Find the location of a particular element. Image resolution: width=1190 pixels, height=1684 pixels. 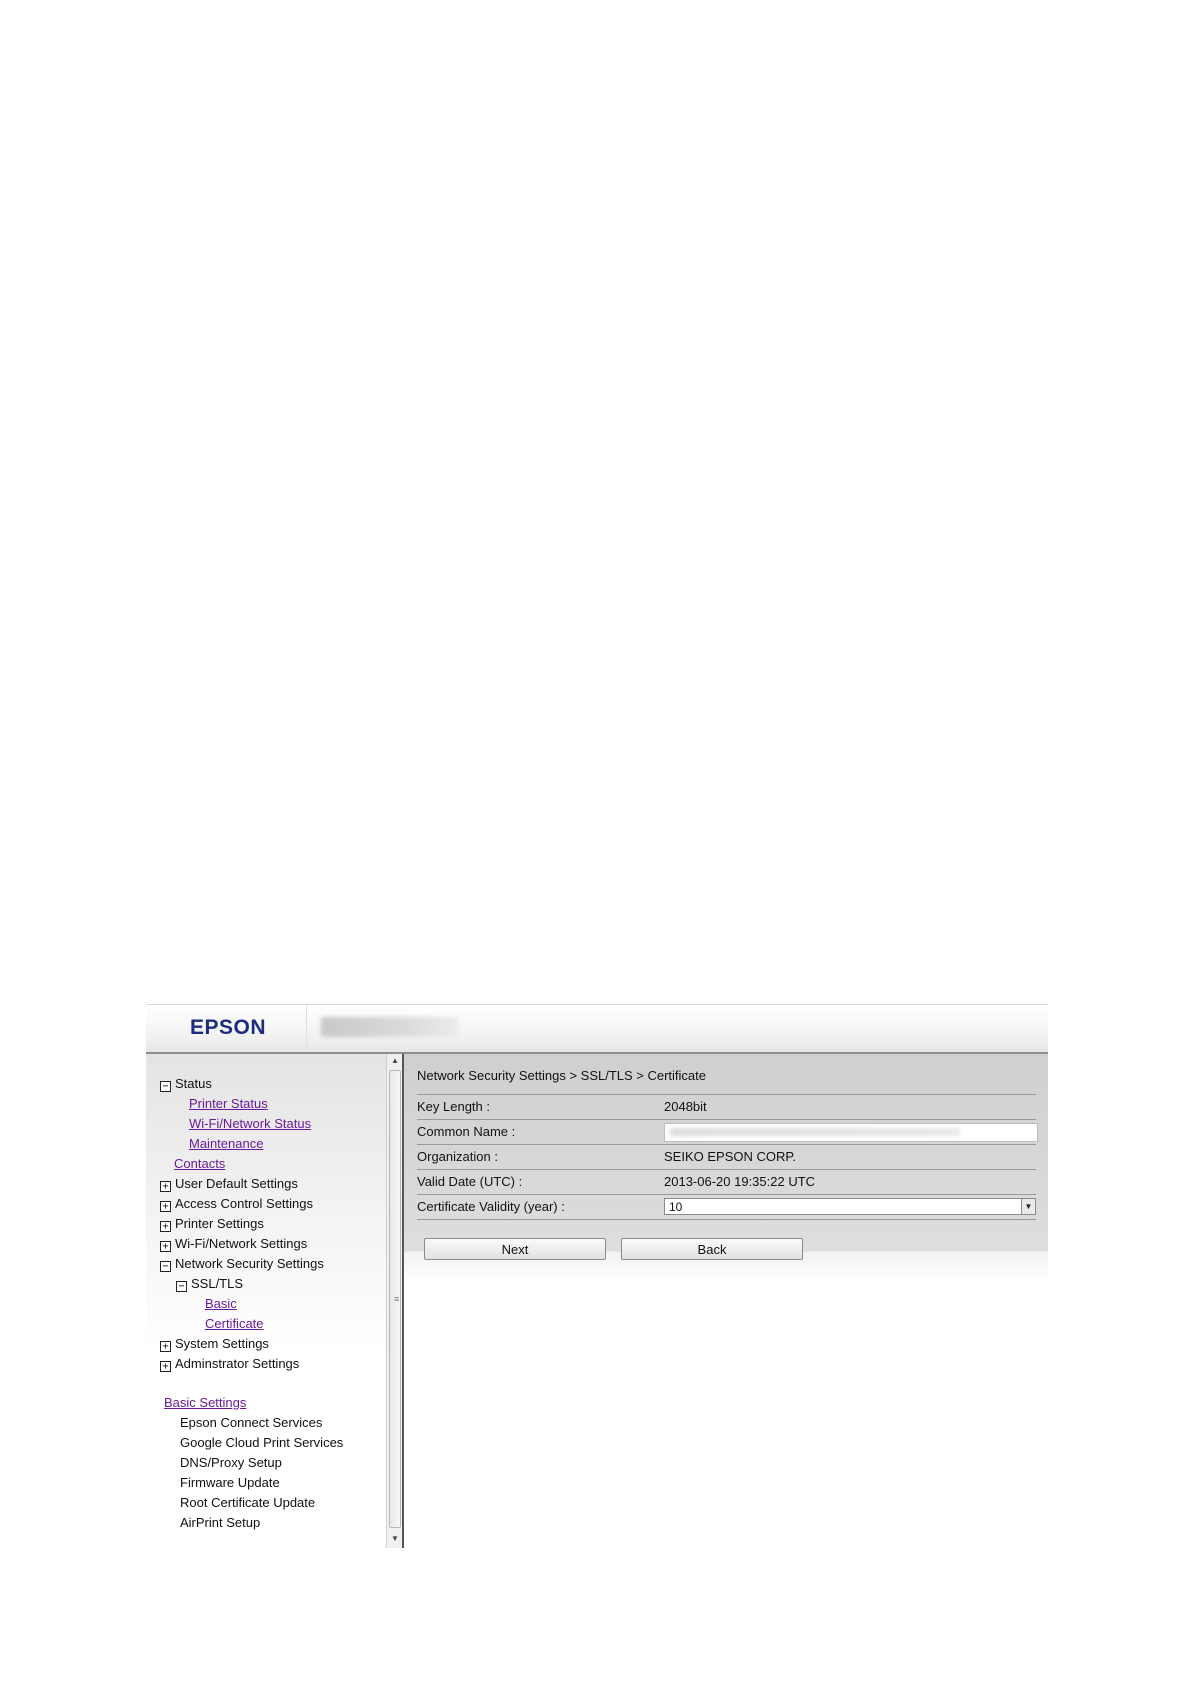

common-name-row: Common Name : is located at coordinates (727, 1131).